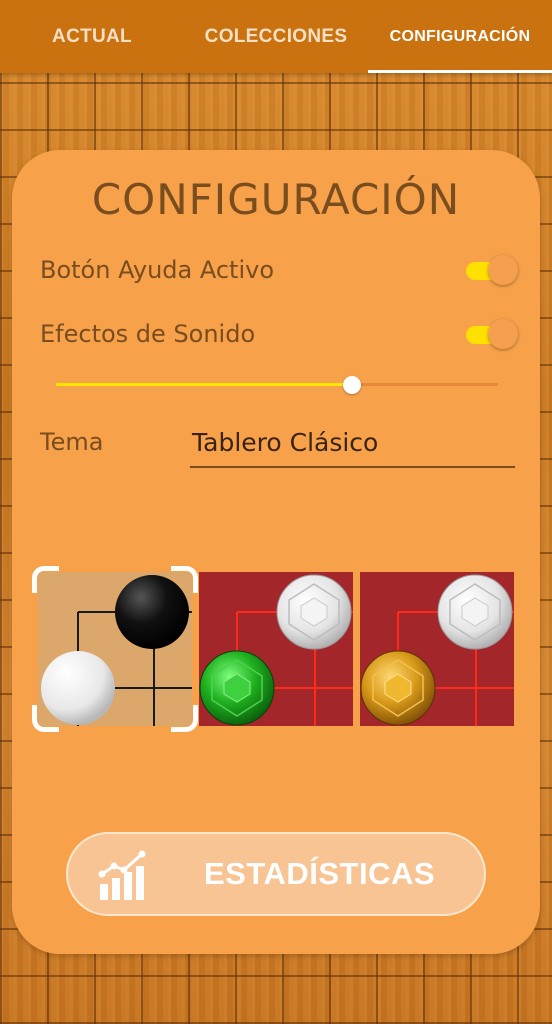 This screenshot has width=552, height=1024. What do you see at coordinates (157, 270) in the screenshot?
I see `help-button-label: Botón Ayuda Activo` at bounding box center [157, 270].